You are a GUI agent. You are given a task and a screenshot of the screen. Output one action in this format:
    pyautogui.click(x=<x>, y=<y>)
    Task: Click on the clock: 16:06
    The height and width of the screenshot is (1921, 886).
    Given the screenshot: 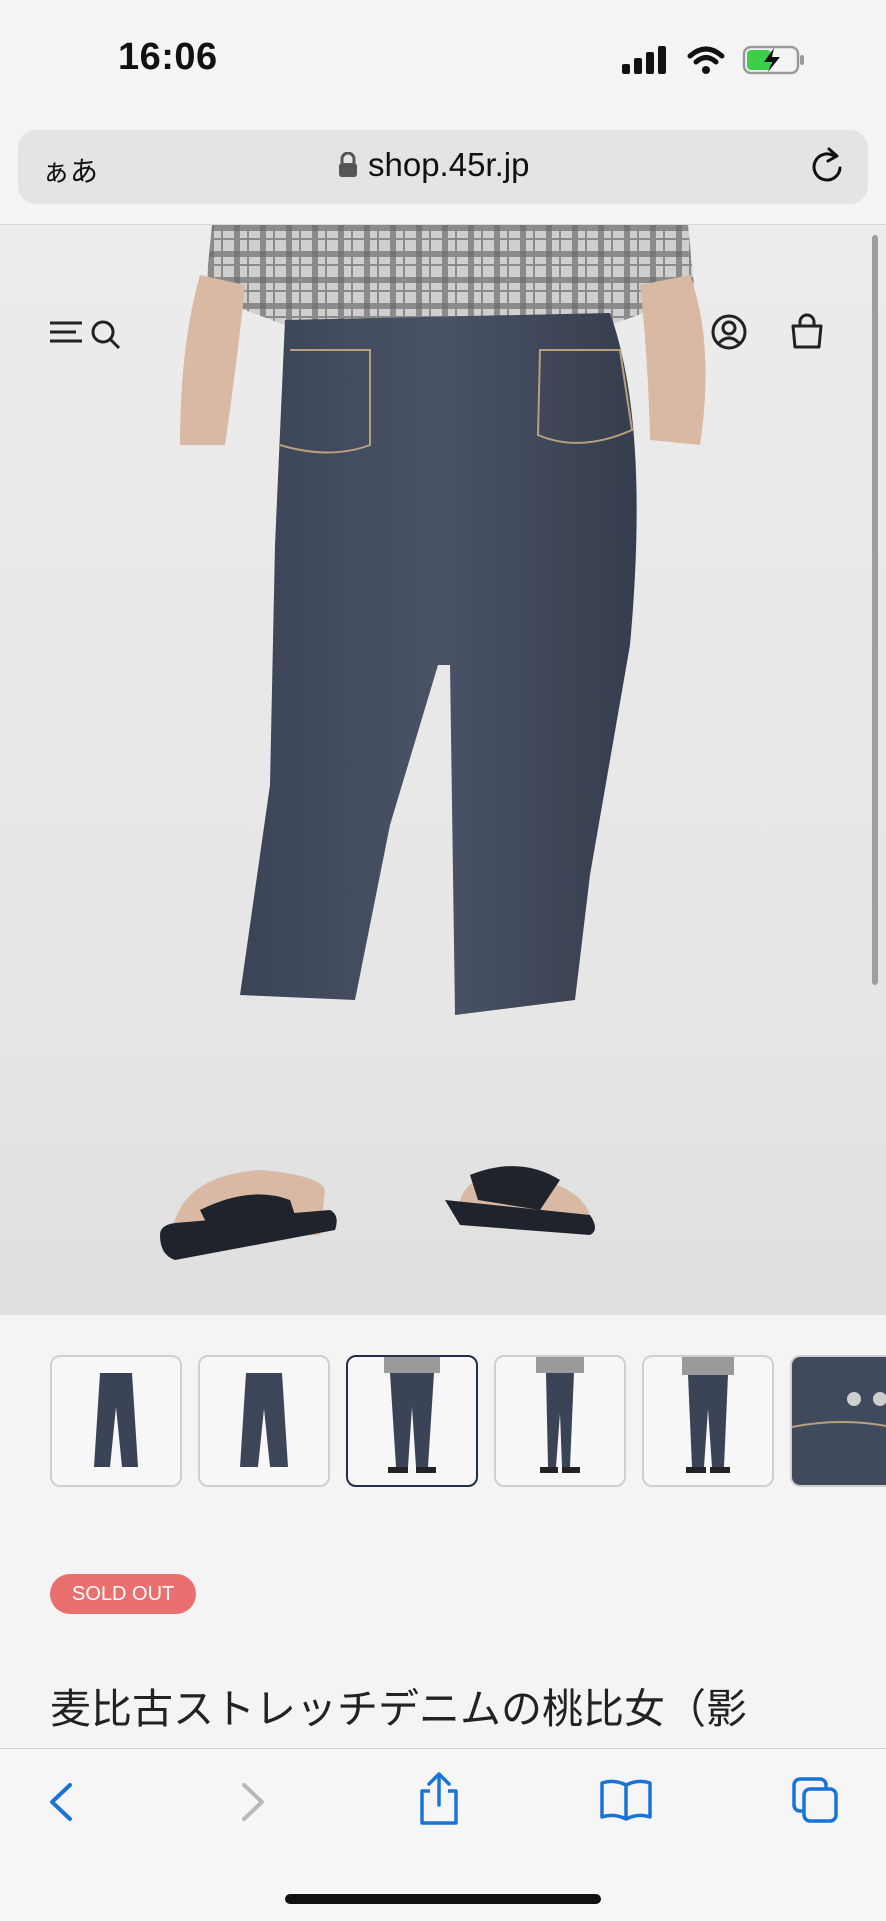 What is the action you would take?
    pyautogui.click(x=168, y=57)
    